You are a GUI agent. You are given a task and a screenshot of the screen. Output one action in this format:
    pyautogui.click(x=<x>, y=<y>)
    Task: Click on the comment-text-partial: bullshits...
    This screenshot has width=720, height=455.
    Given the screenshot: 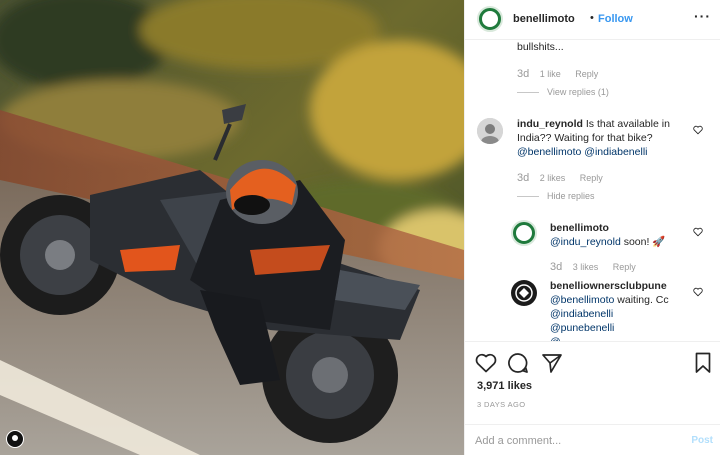 What is the action you would take?
    pyautogui.click(x=540, y=47)
    